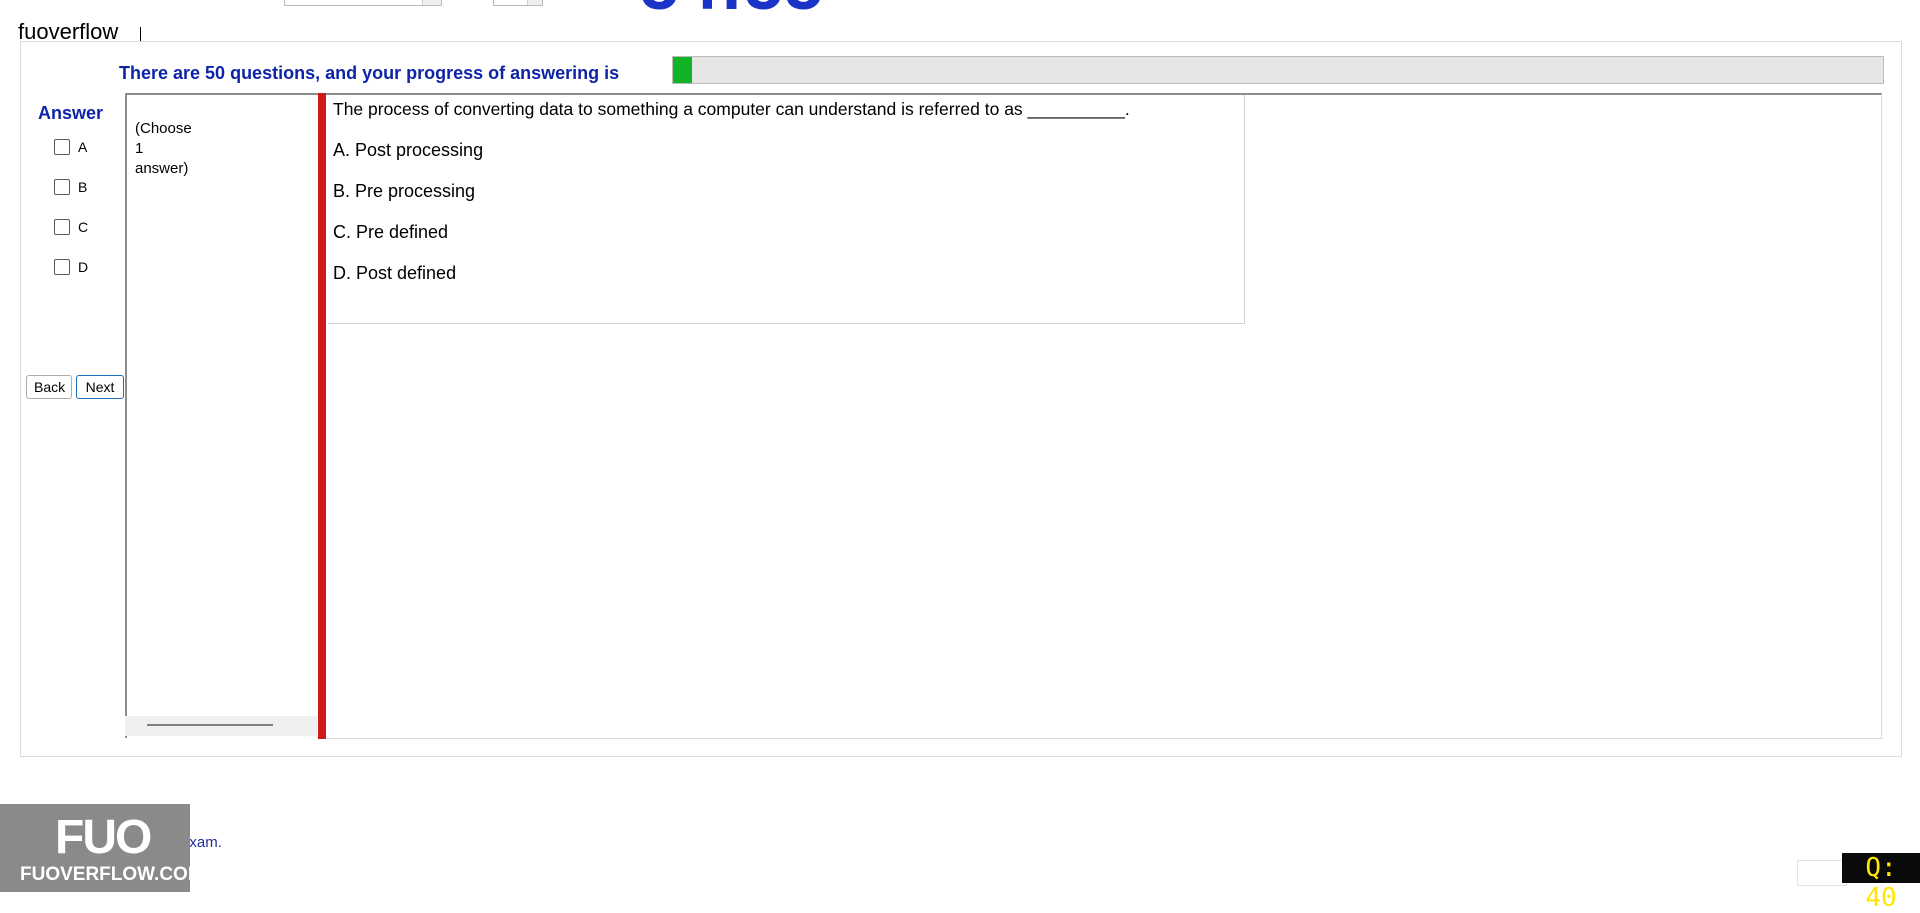  I want to click on question-option-b: B. Pre processing, so click(404, 191).